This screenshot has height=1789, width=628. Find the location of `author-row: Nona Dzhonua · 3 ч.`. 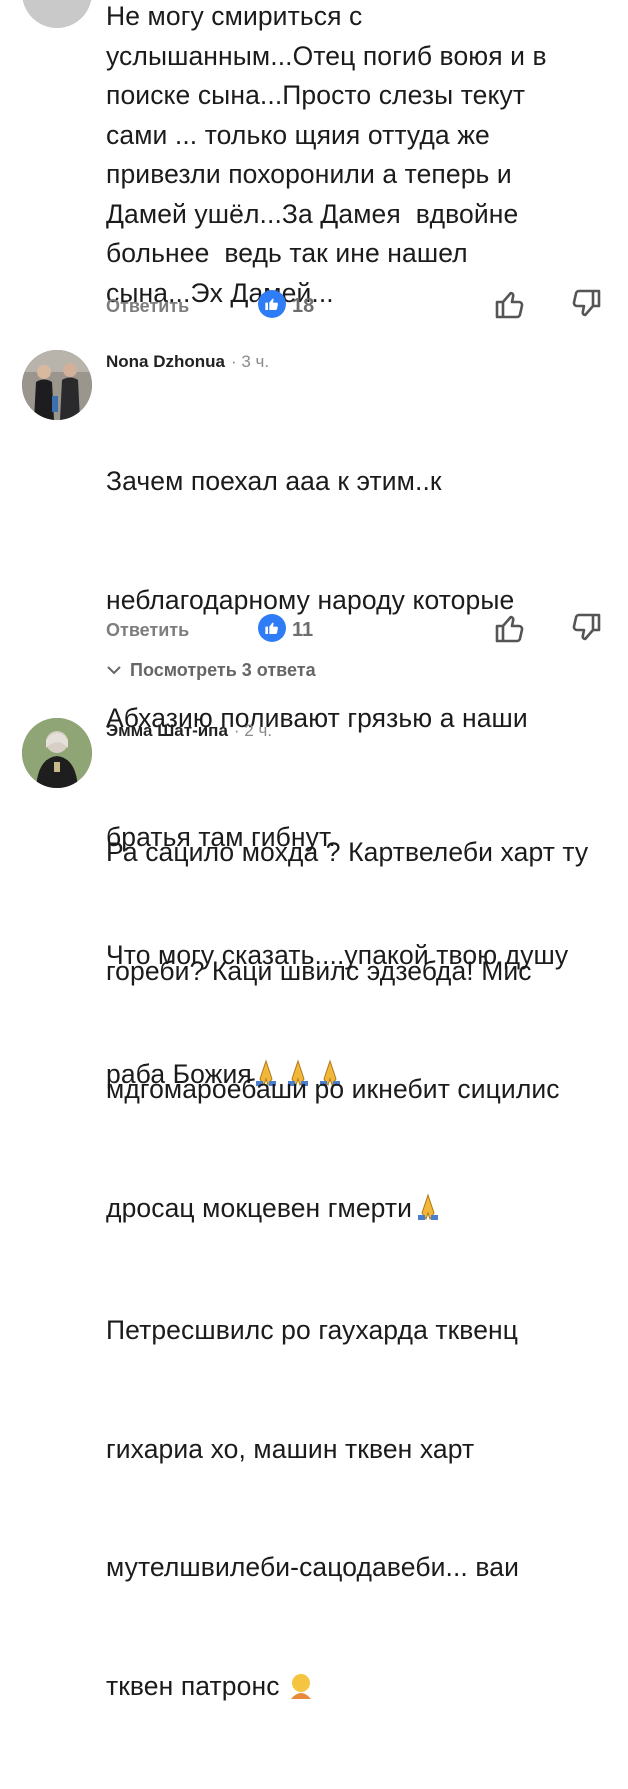

author-row: Nona Dzhonua · 3 ч. is located at coordinates (187, 362).